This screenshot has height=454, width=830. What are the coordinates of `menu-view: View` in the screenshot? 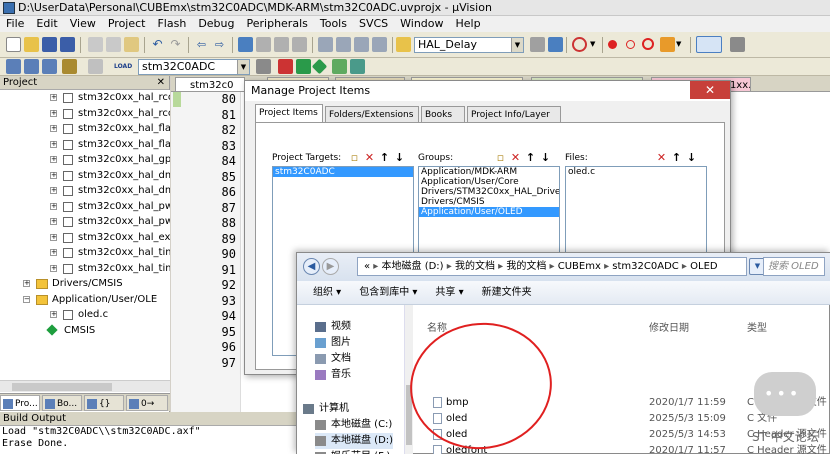 It's located at (83, 24).